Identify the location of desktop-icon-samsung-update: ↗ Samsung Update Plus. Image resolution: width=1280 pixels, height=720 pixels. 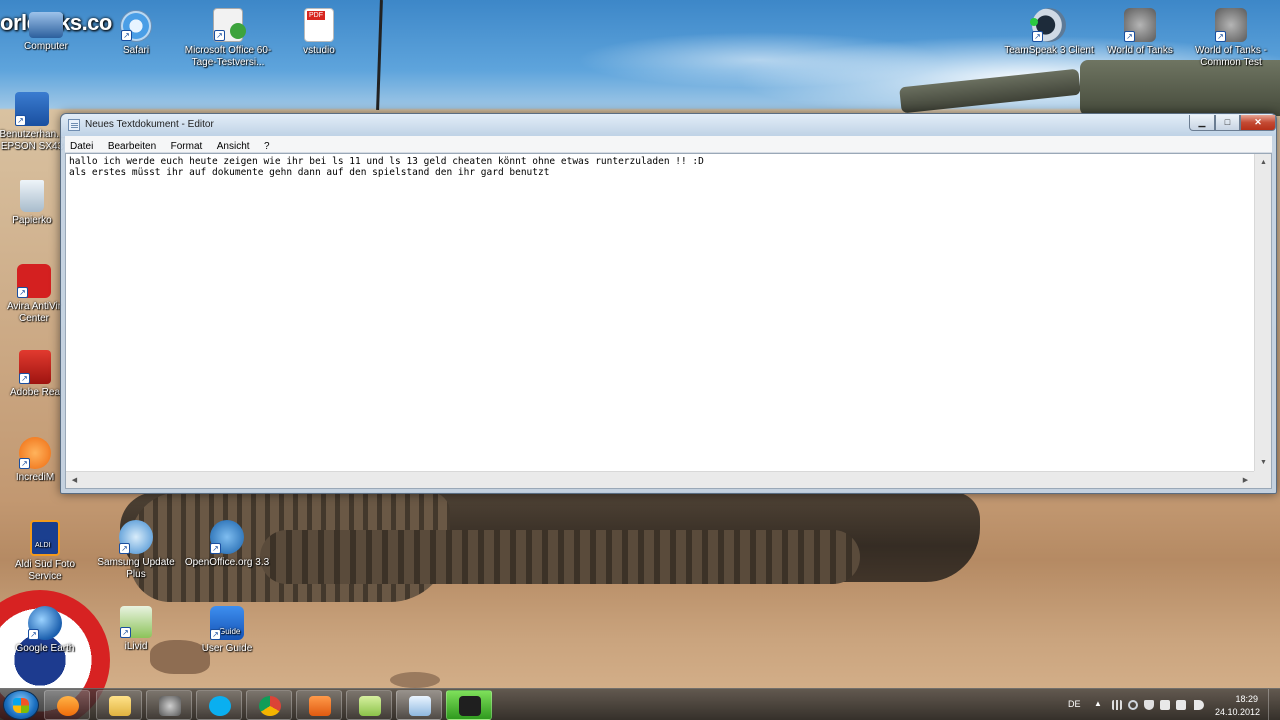
(136, 550).